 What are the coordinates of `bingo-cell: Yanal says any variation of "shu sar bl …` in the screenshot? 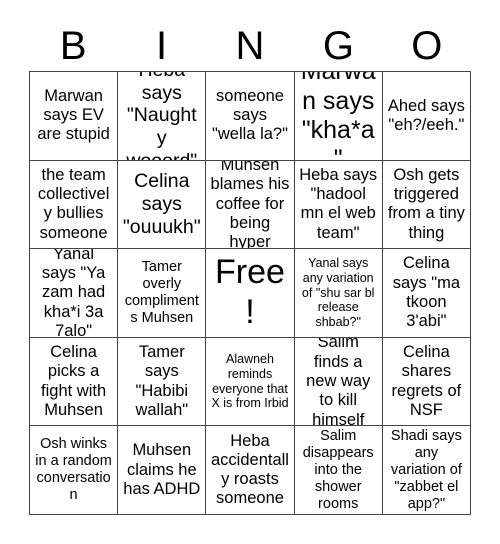 It's located at (338, 293).